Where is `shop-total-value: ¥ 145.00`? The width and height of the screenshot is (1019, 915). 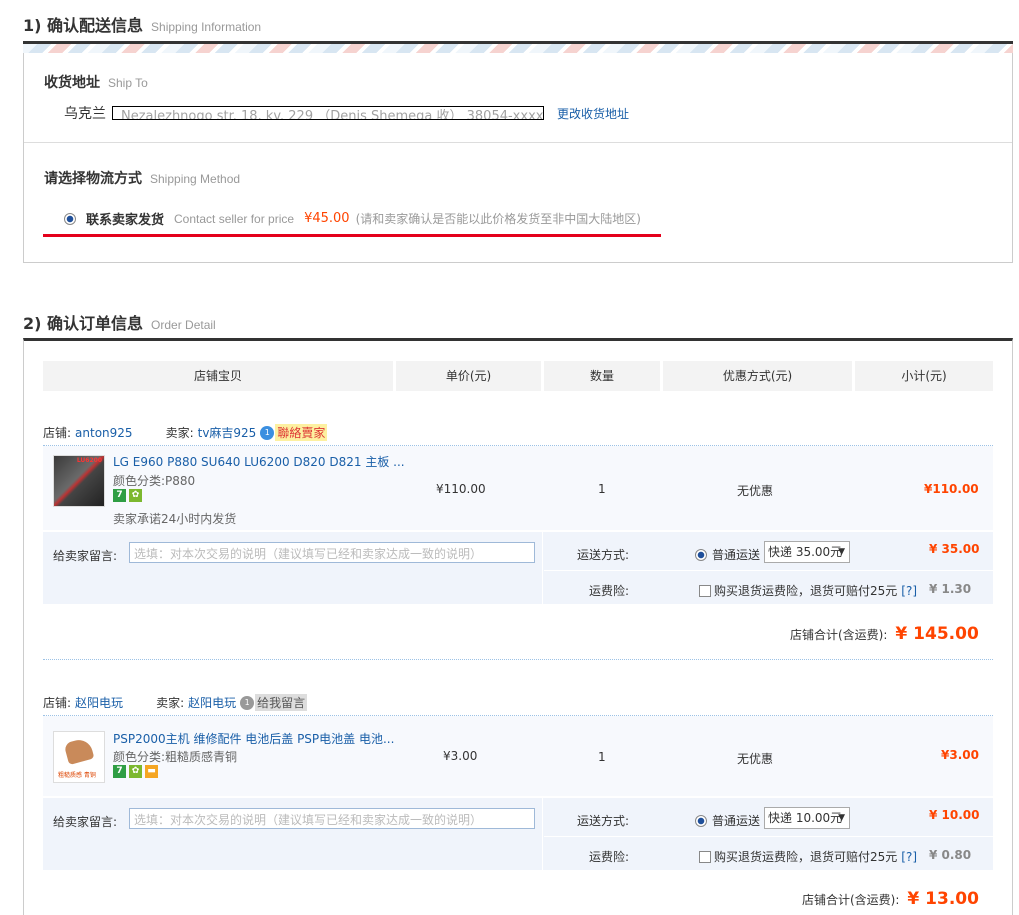
shop-total-value: ¥ 145.00 is located at coordinates (937, 634).